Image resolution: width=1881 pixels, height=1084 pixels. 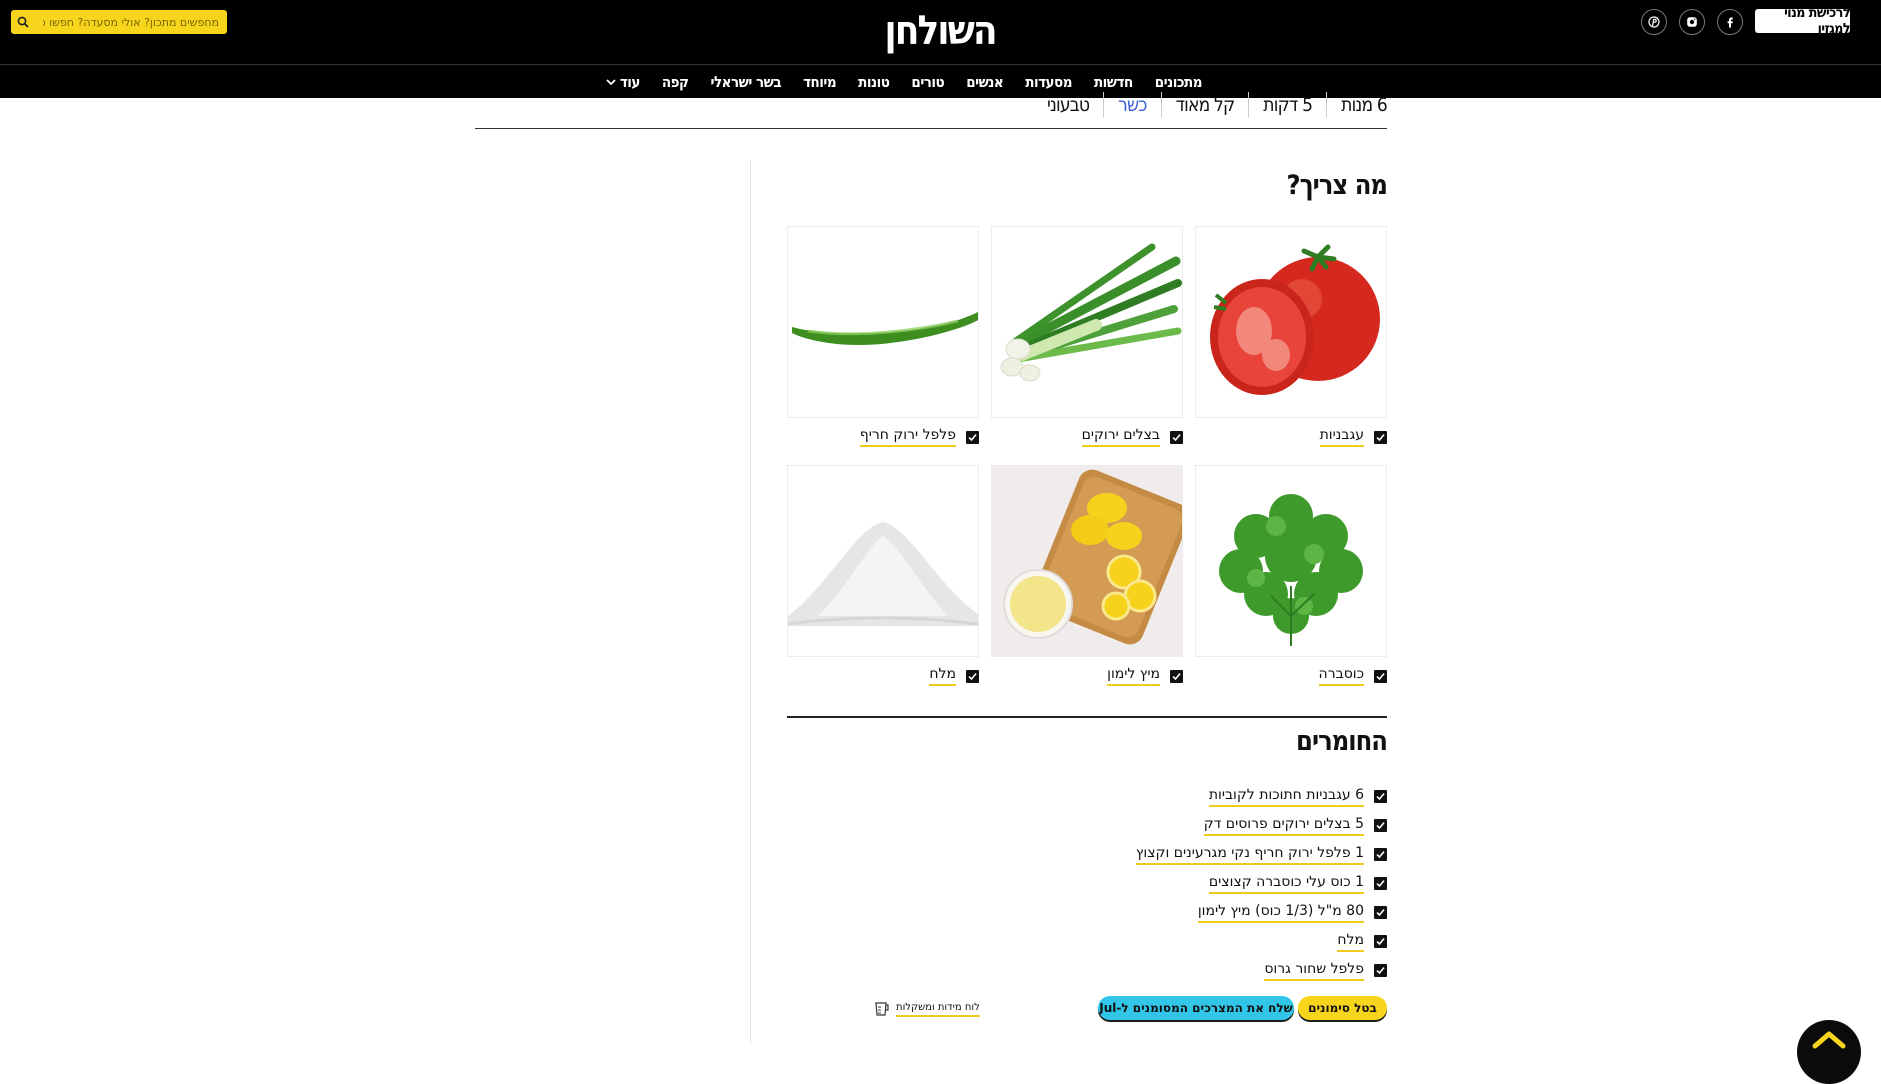 I want to click on chevron-up-icon, so click(x=1829, y=1040).